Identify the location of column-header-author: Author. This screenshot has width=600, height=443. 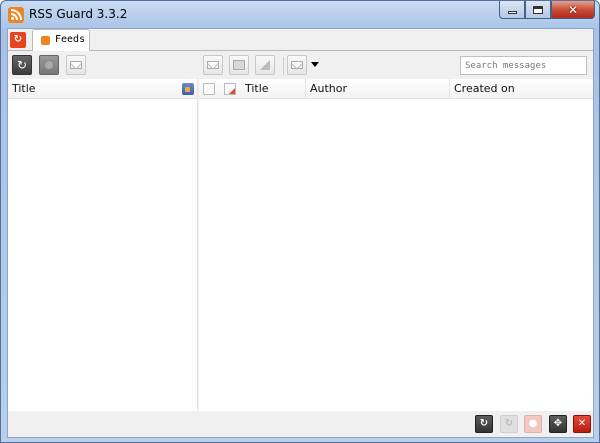
(378, 89).